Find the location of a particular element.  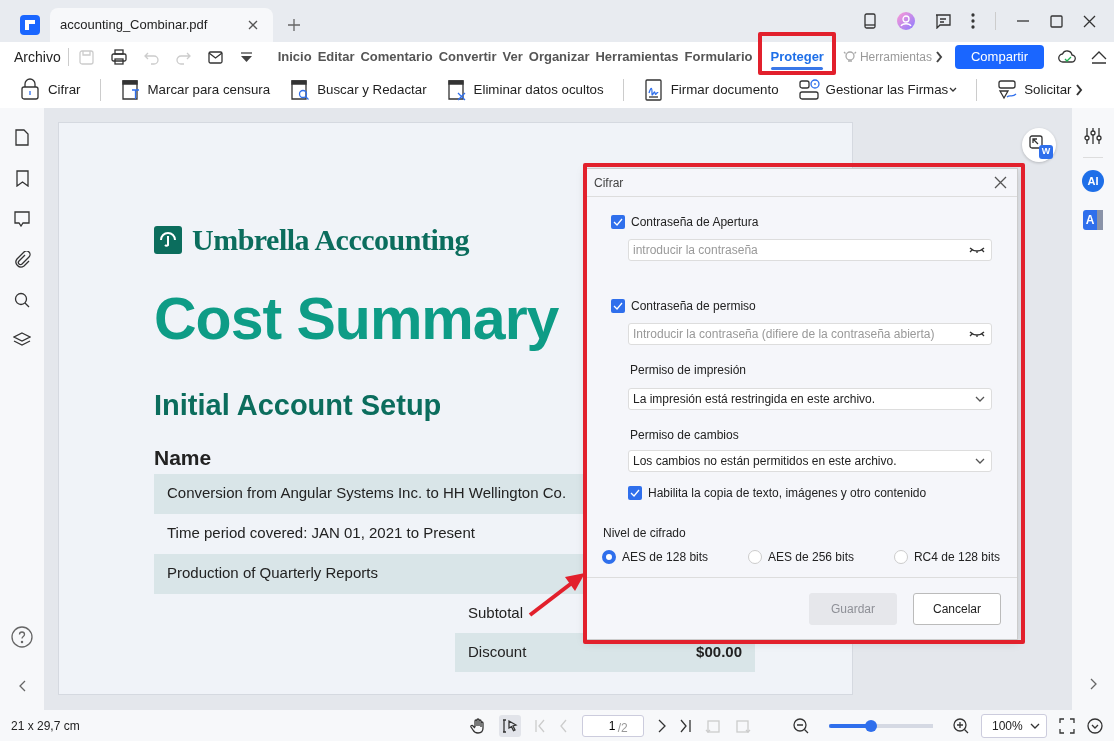

umbrella-logo-icon is located at coordinates (168, 239).